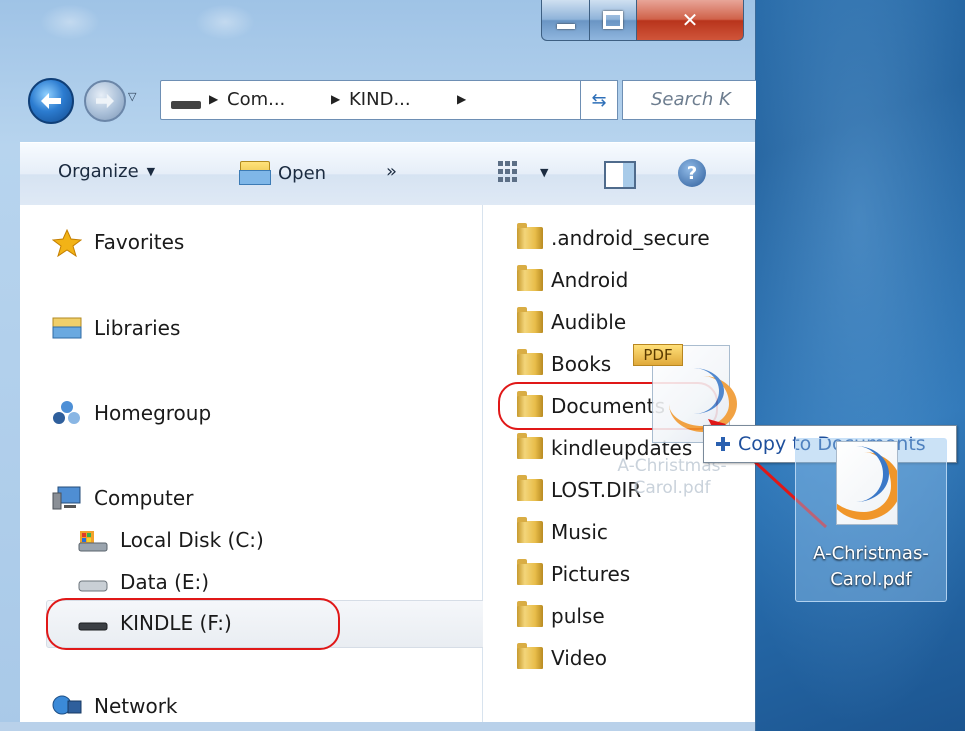  I want to click on pdf-file-icon, so click(867, 483).